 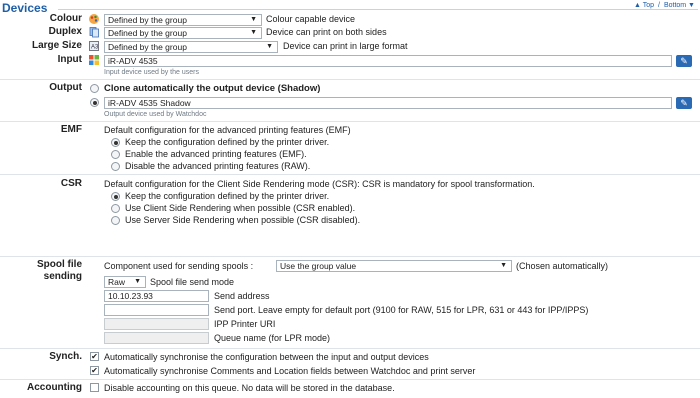 What do you see at coordinates (65, 31) in the screenshot?
I see `duplex-label: Duplex` at bounding box center [65, 31].